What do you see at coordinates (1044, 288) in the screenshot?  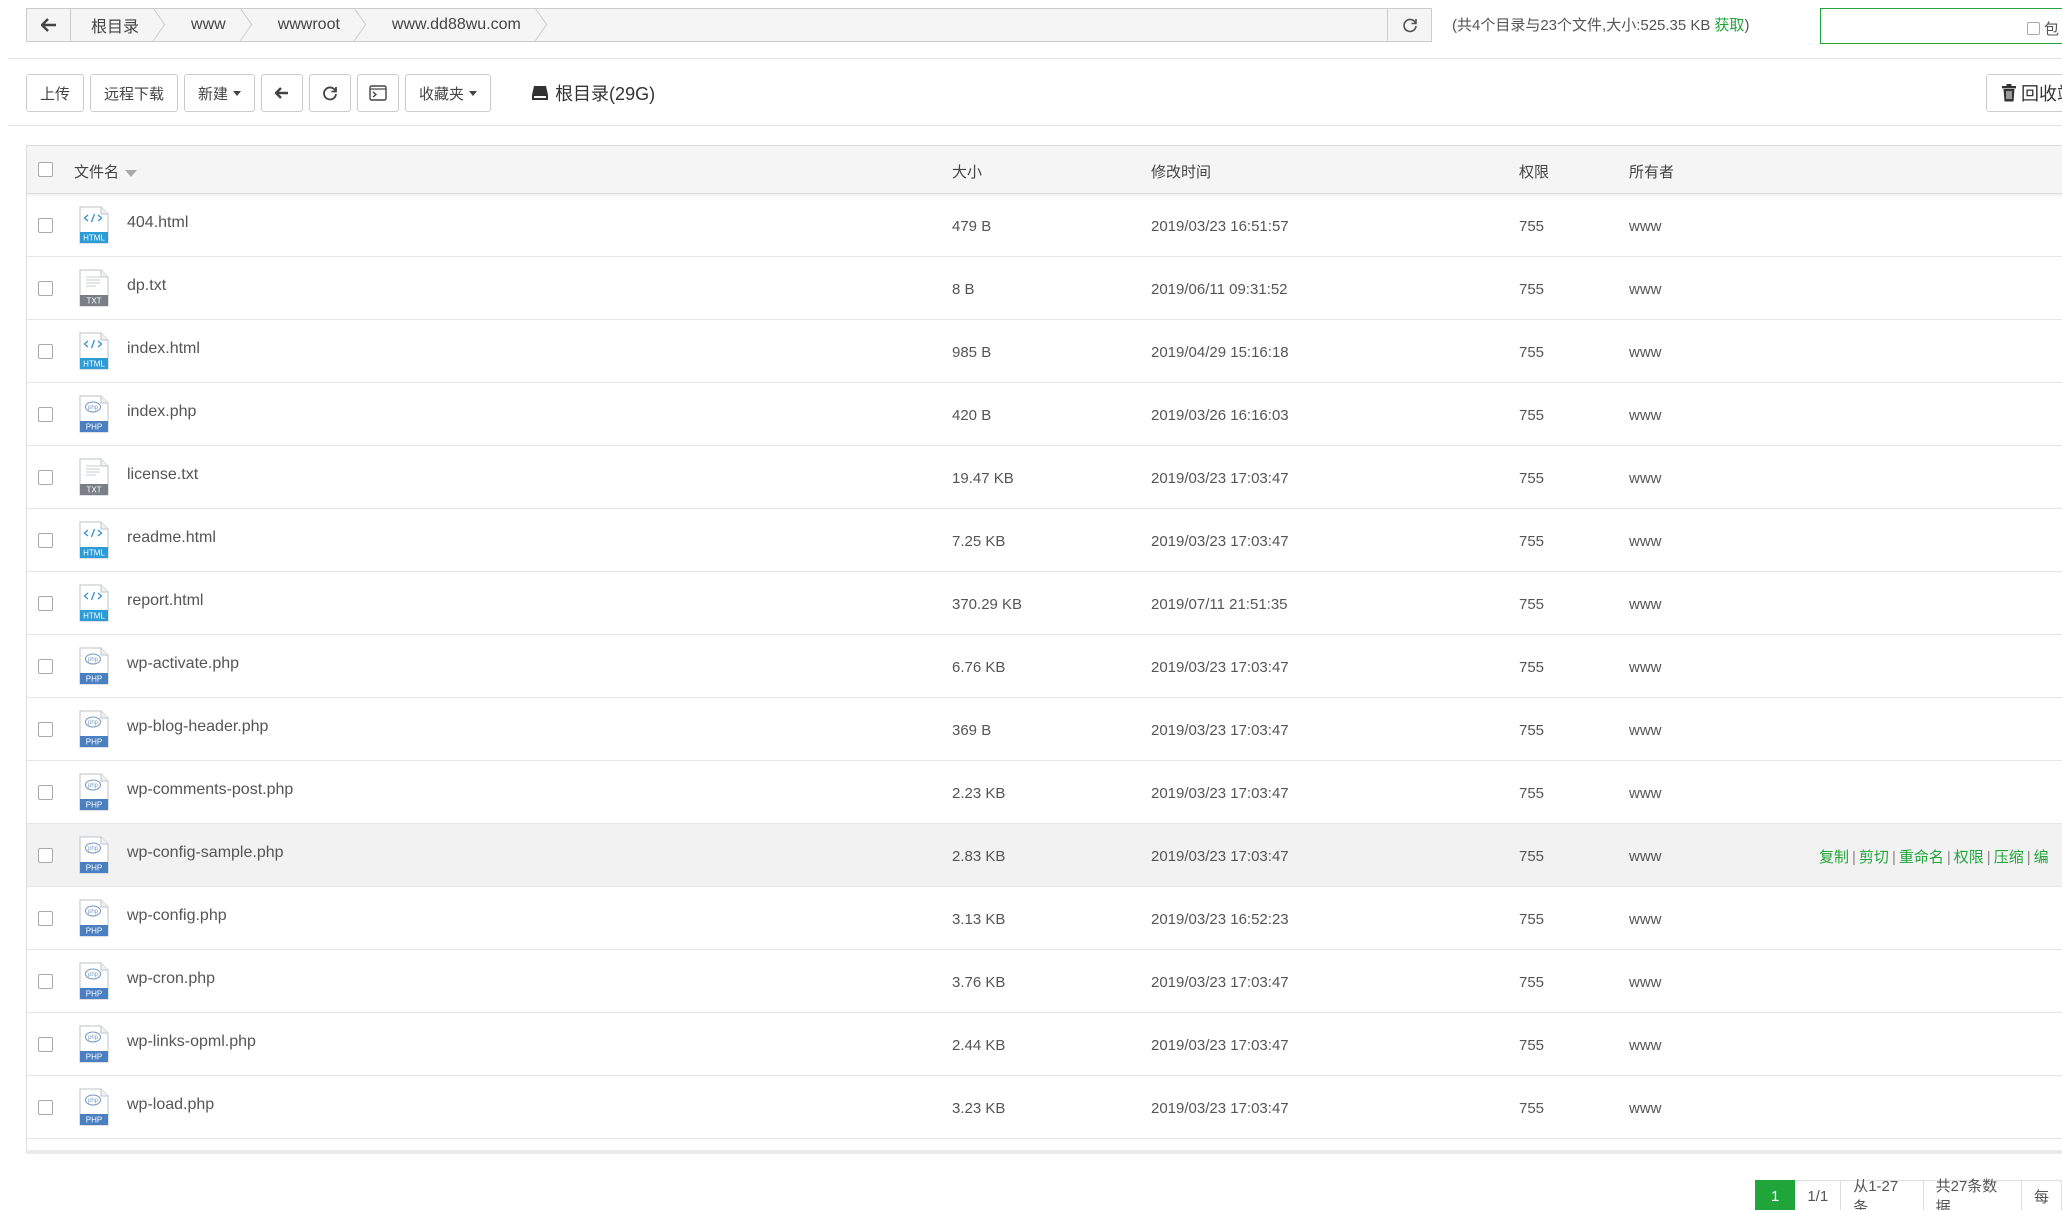 I see `table-row: TXT dp.txt 8 B 2019/06/11 09:31:52 755 www` at bounding box center [1044, 288].